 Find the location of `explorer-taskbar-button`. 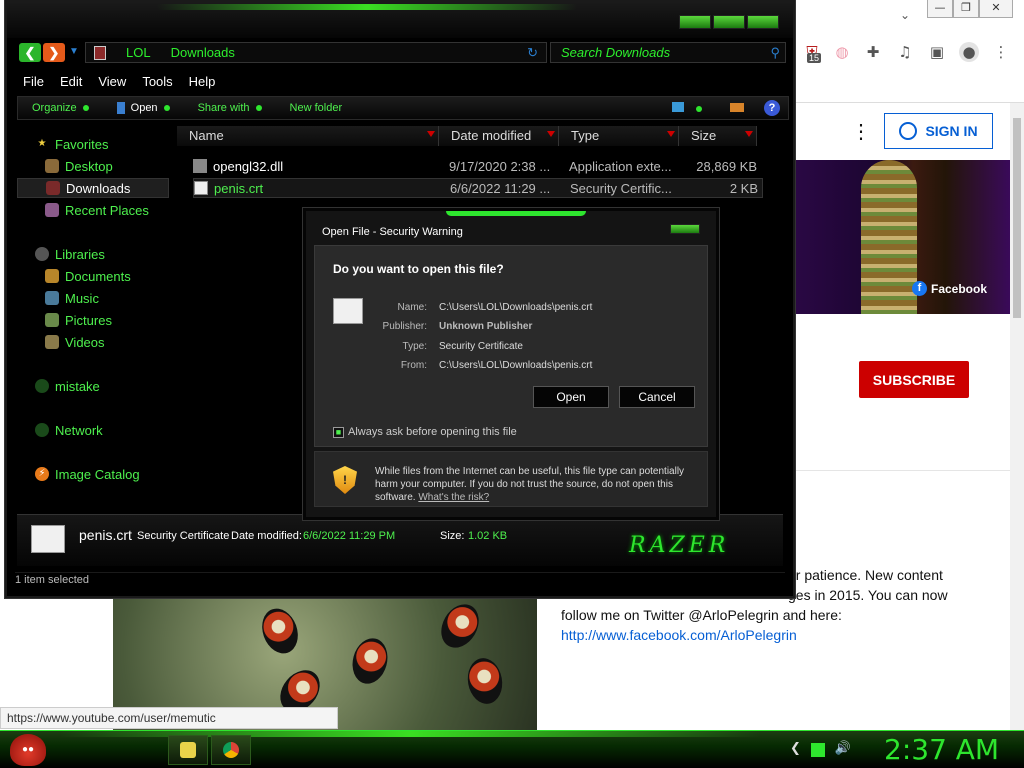

explorer-taskbar-button is located at coordinates (188, 750).